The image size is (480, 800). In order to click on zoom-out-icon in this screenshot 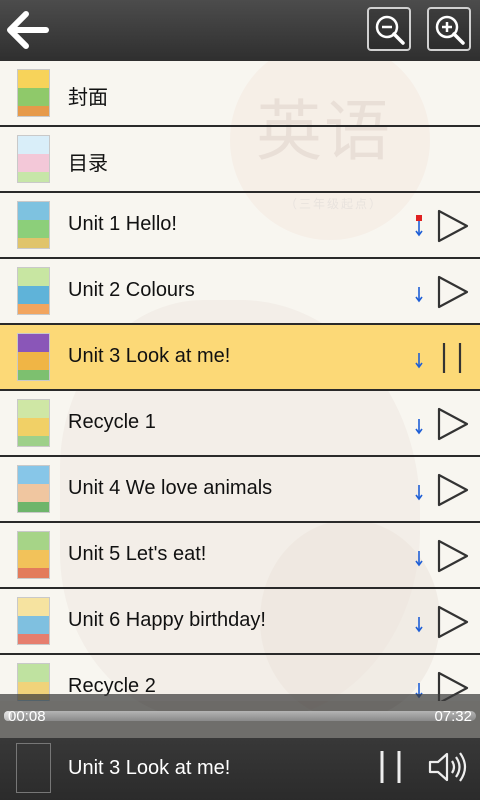, I will do `click(390, 30)`.